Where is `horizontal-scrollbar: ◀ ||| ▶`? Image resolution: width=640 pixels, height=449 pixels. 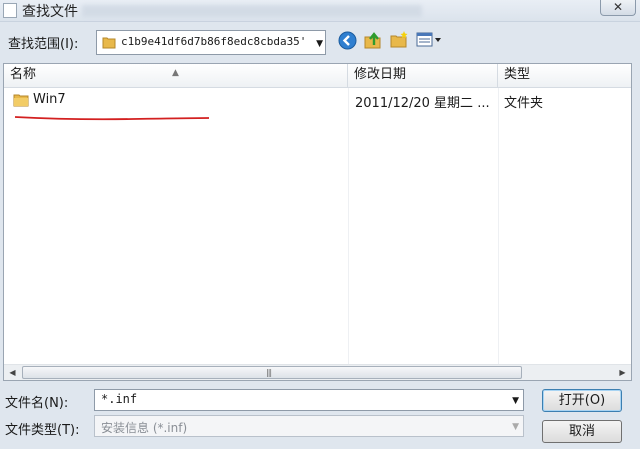 horizontal-scrollbar: ◀ ||| ▶ is located at coordinates (317, 372).